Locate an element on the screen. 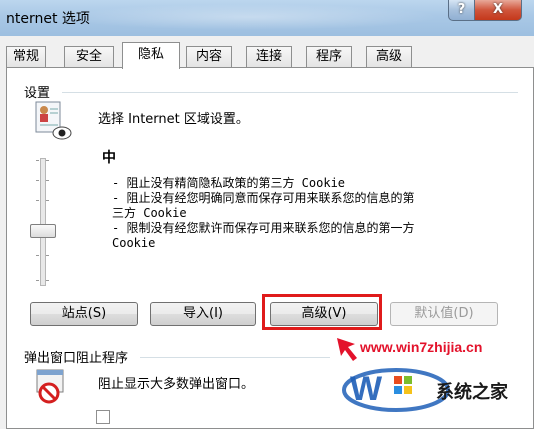  description-line: - 阻止没有精简隐私政策的第三方 Cookie is located at coordinates (229, 183).